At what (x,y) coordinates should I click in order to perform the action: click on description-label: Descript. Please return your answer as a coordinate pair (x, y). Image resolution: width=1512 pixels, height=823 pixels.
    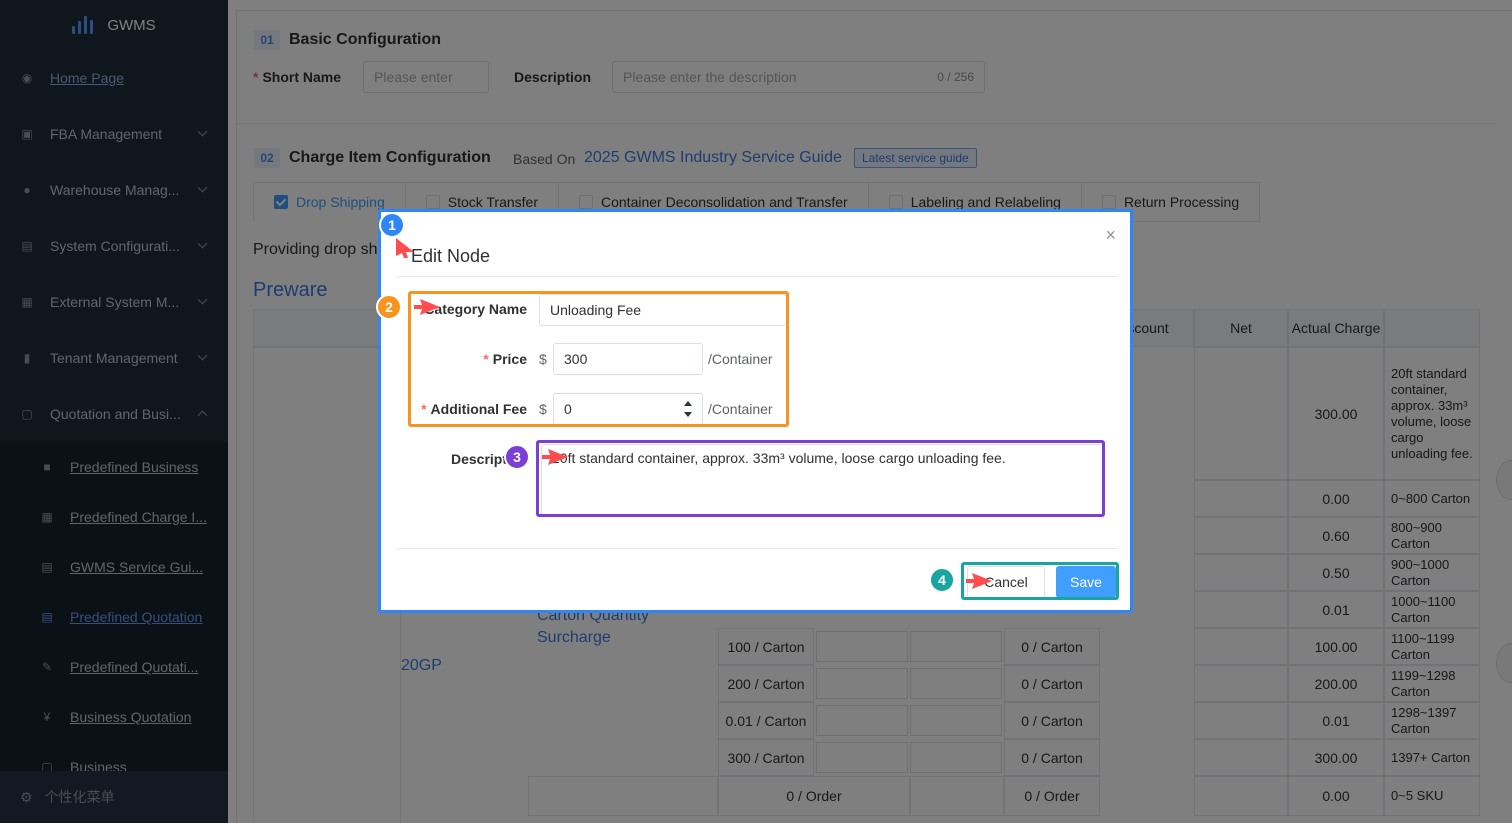
    Looking at the image, I should click on (478, 459).